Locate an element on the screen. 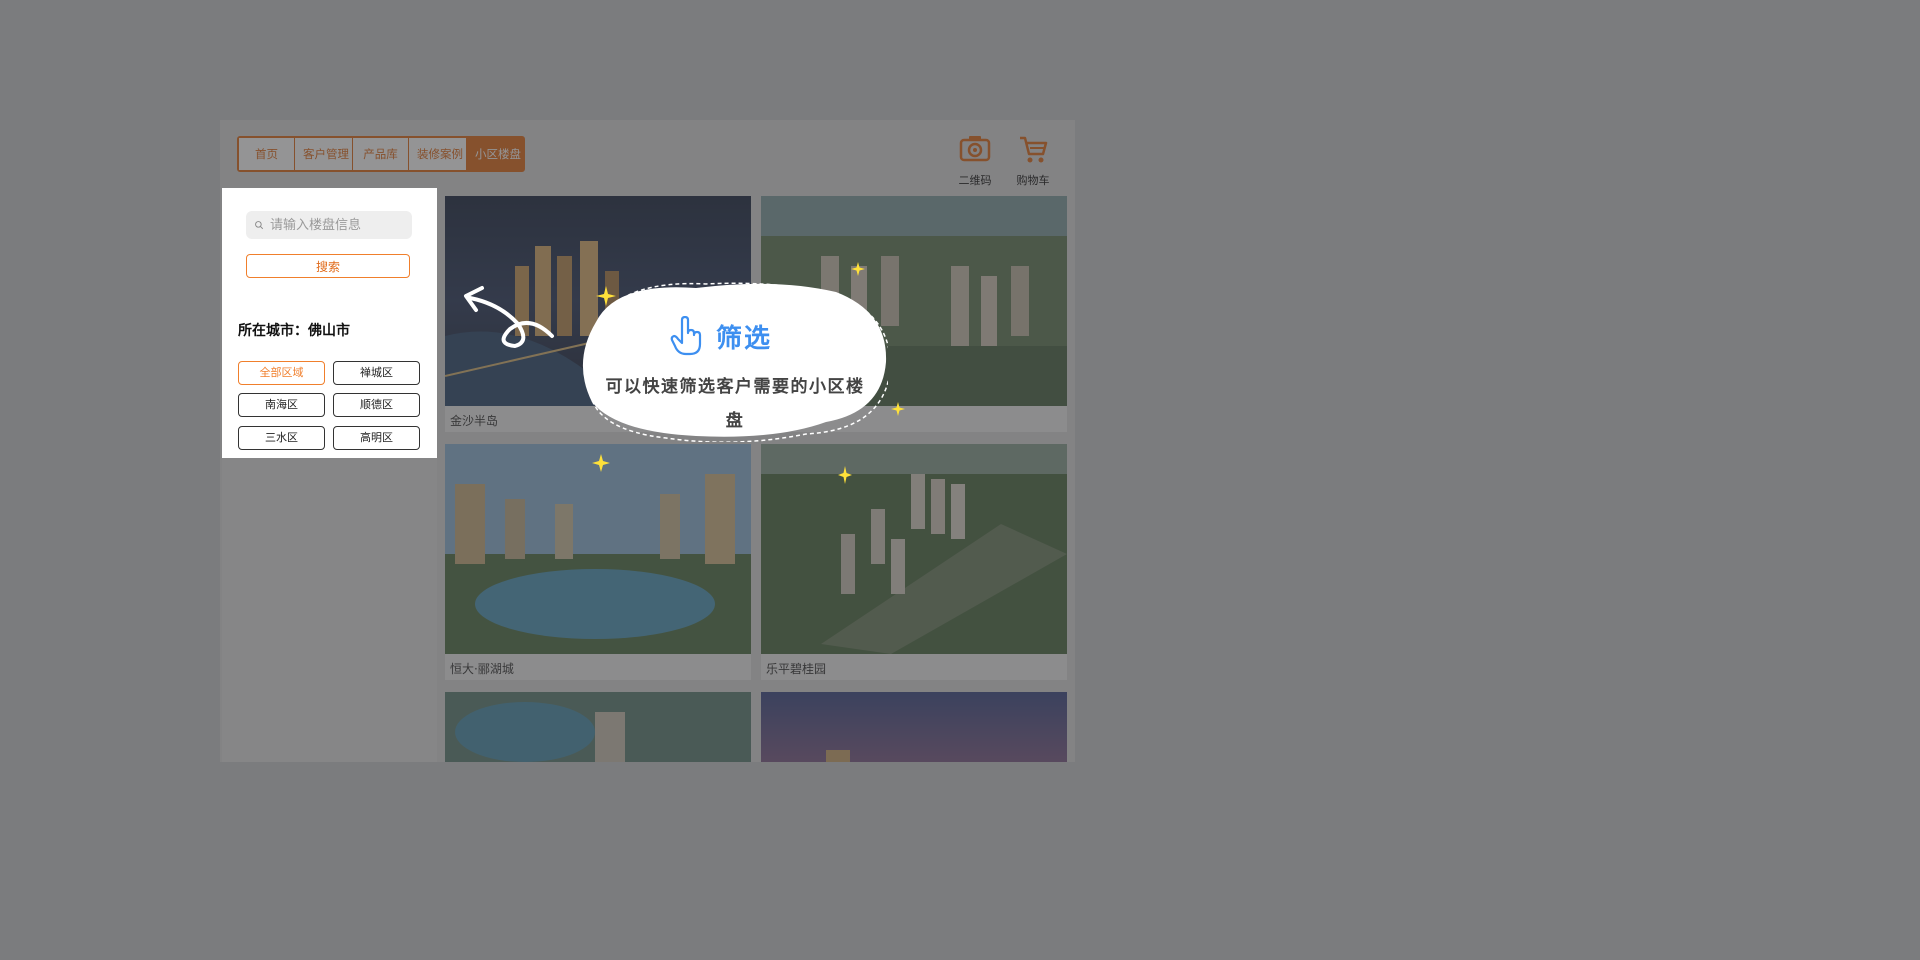  search-button: 搜索 is located at coordinates (328, 266).